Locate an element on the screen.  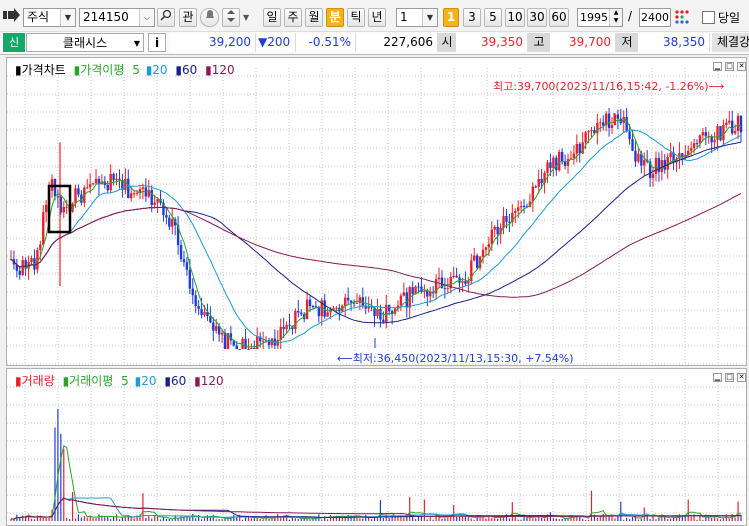
price-legend: ▮가격차트 ▮가격이평 5 ▮20 ▮60 ▮120 is located at coordinates (127, 69).